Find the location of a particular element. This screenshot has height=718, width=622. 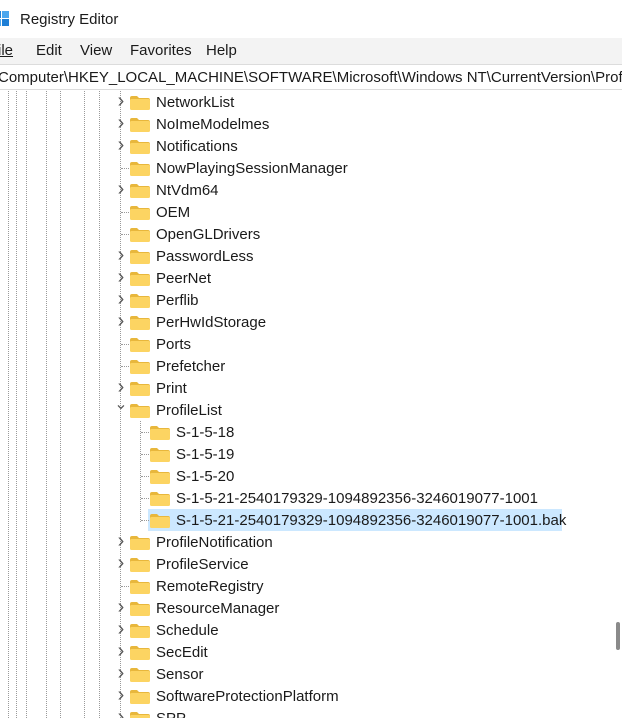

tree-item-label: Ports is located at coordinates (174, 344).